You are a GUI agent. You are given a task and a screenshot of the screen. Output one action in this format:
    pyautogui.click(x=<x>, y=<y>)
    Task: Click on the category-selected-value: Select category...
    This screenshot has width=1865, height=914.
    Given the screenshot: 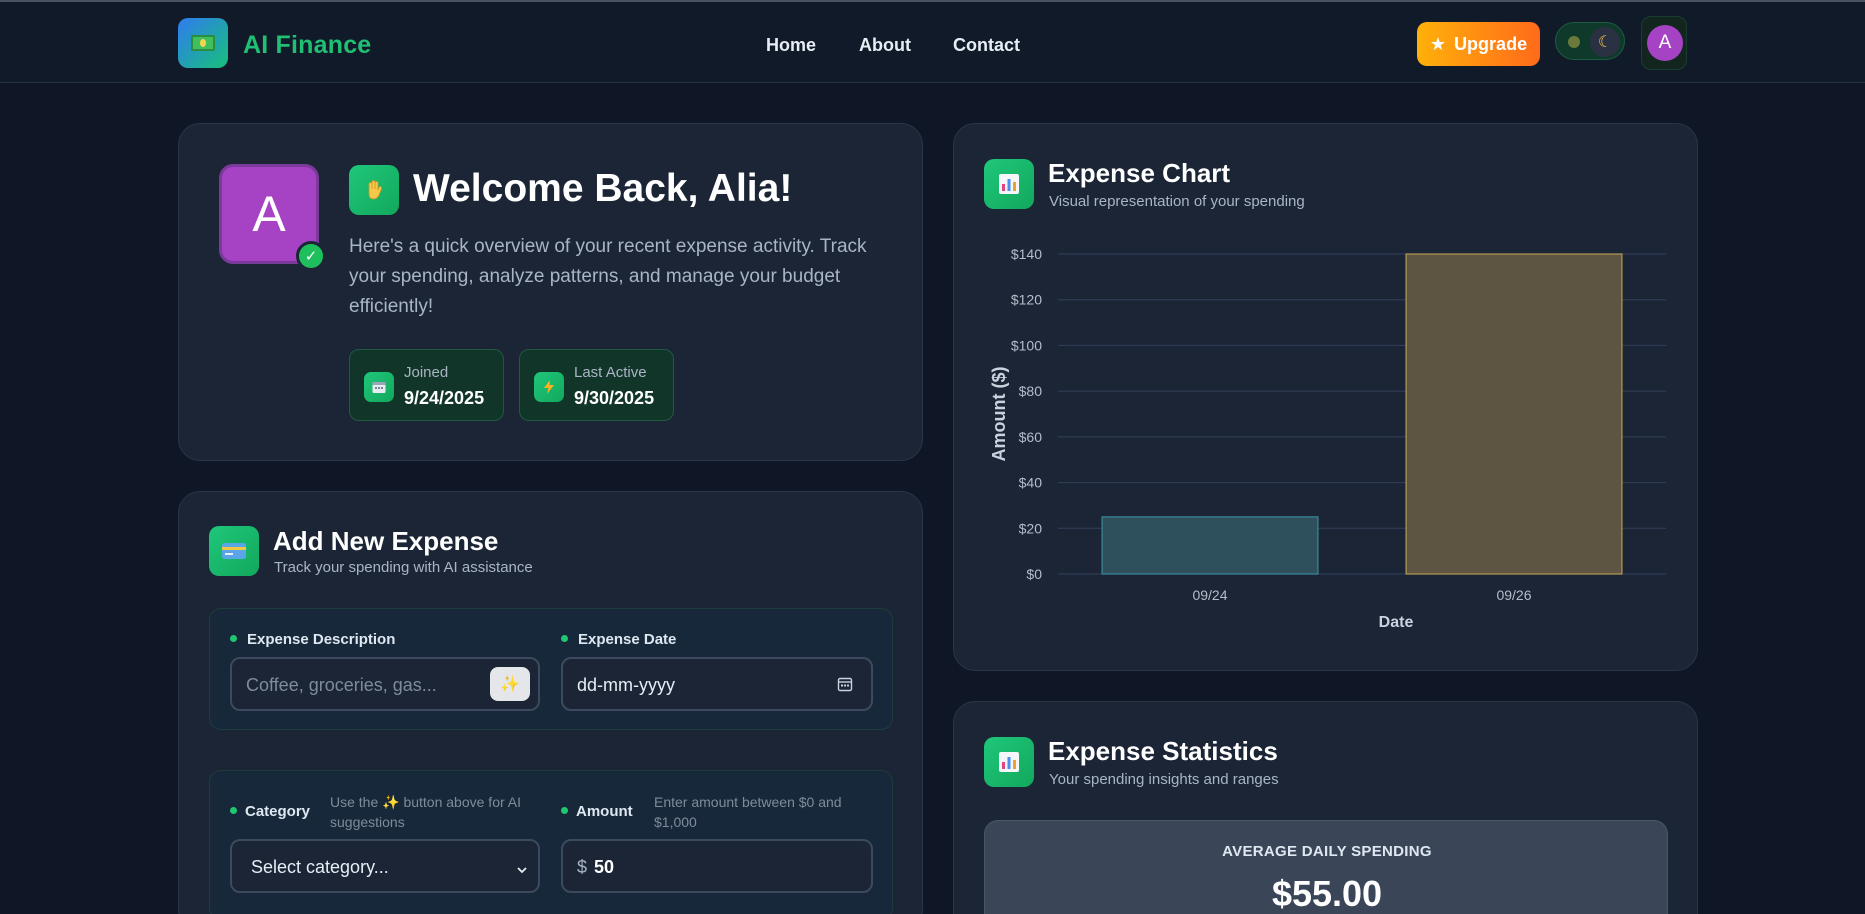 What is the action you would take?
    pyautogui.click(x=320, y=867)
    